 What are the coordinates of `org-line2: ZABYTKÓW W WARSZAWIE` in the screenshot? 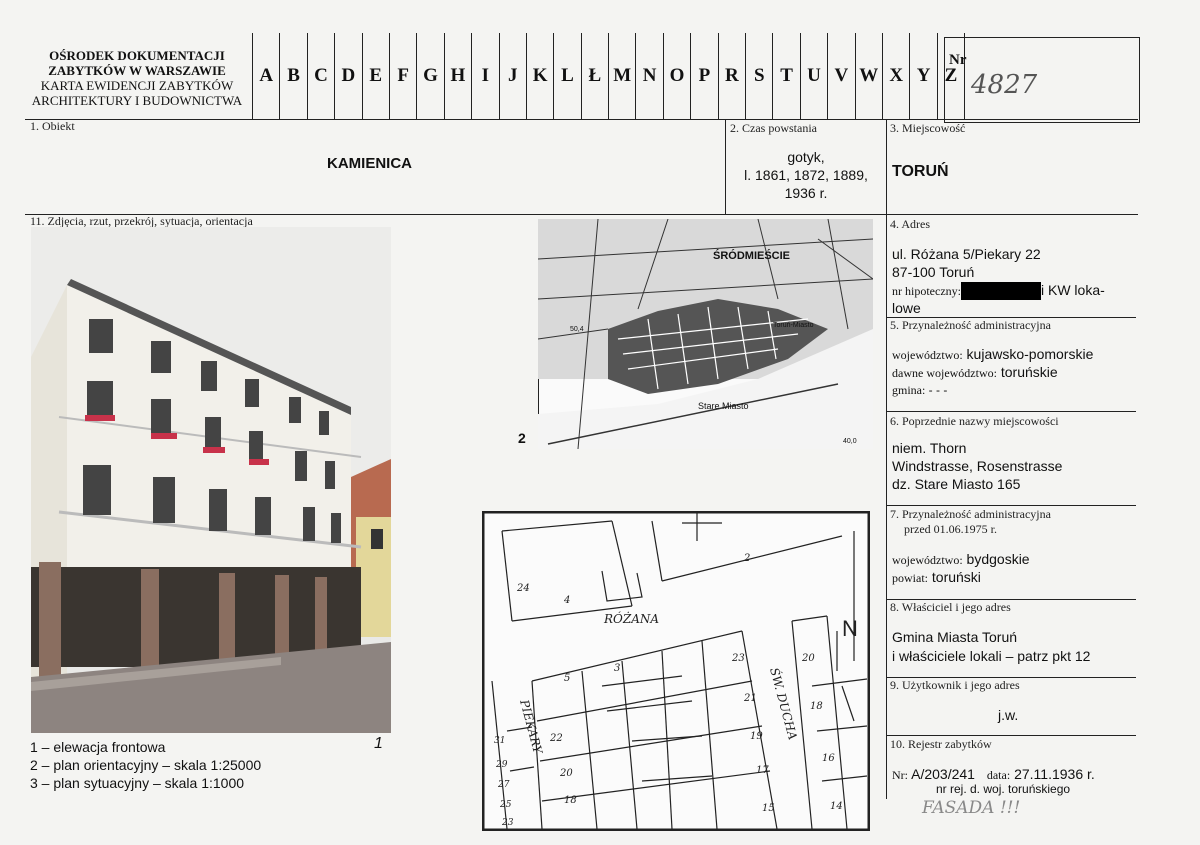 It's located at (137, 70).